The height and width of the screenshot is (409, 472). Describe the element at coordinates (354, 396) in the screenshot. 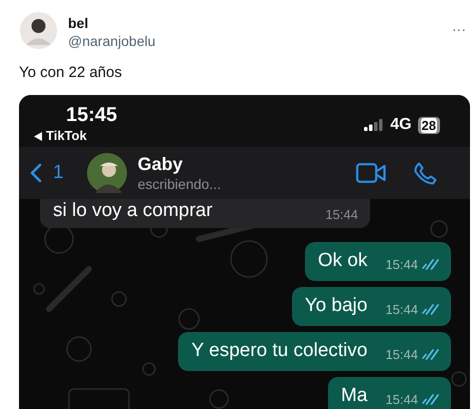

I see `message-text: Ma` at that location.